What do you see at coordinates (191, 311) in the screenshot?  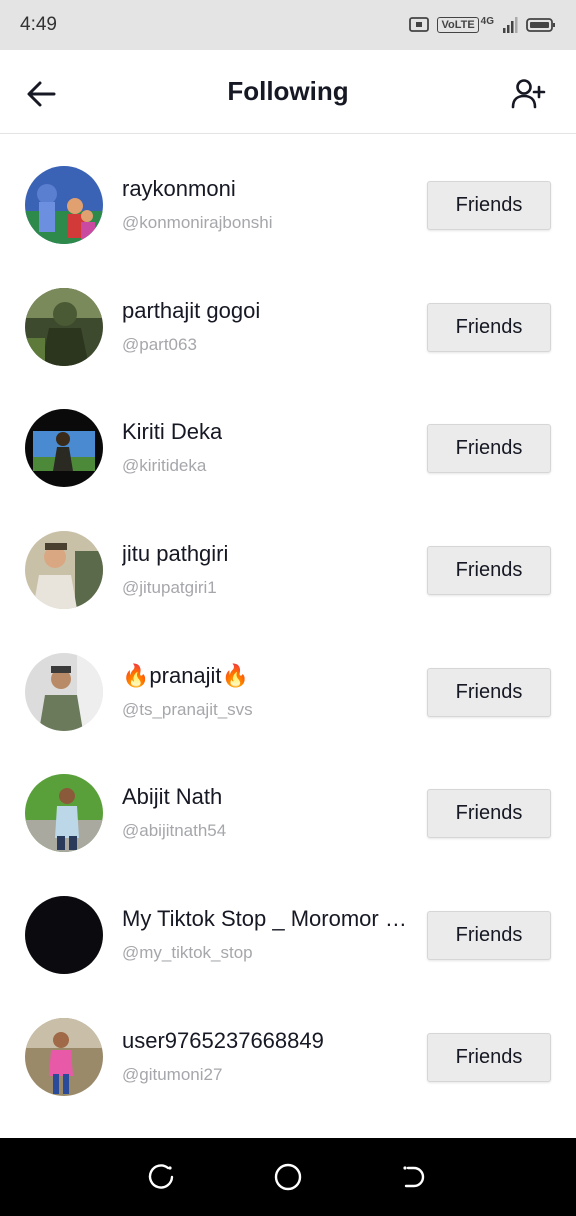 I see `user-name: parthajit gogoi` at bounding box center [191, 311].